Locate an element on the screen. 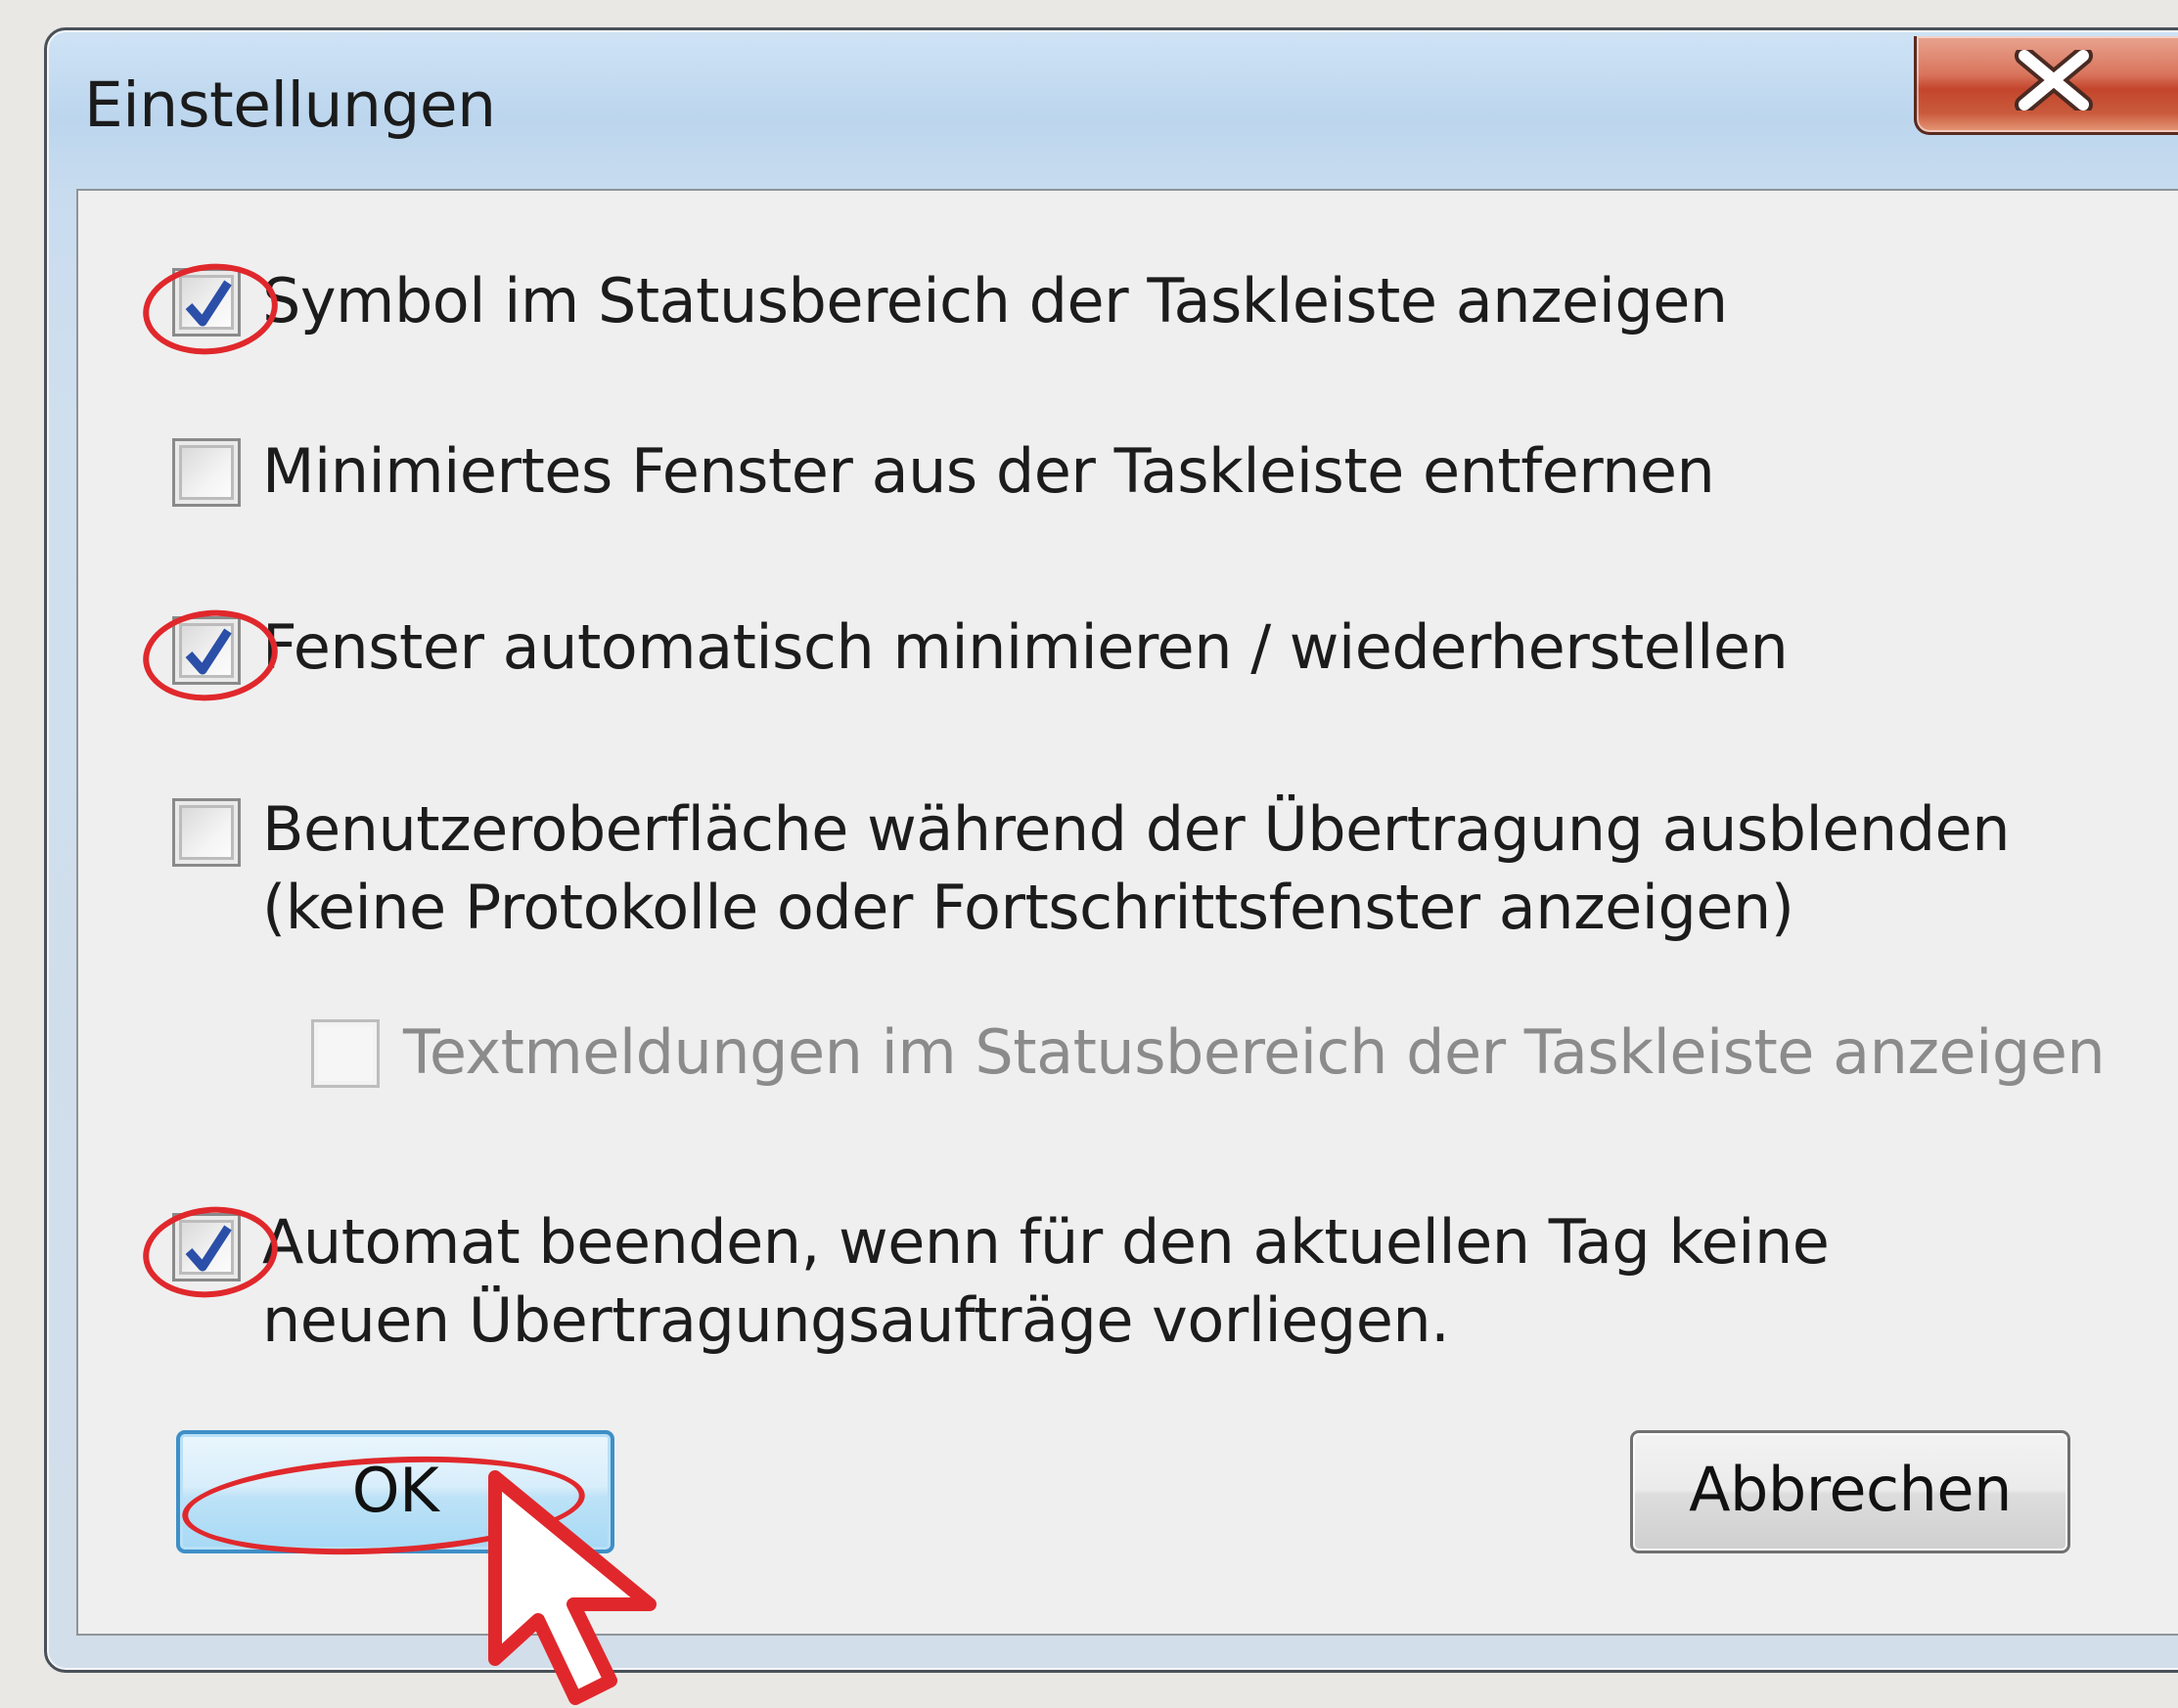  checkbox-hide-ui-during-transfer is located at coordinates (206, 832).